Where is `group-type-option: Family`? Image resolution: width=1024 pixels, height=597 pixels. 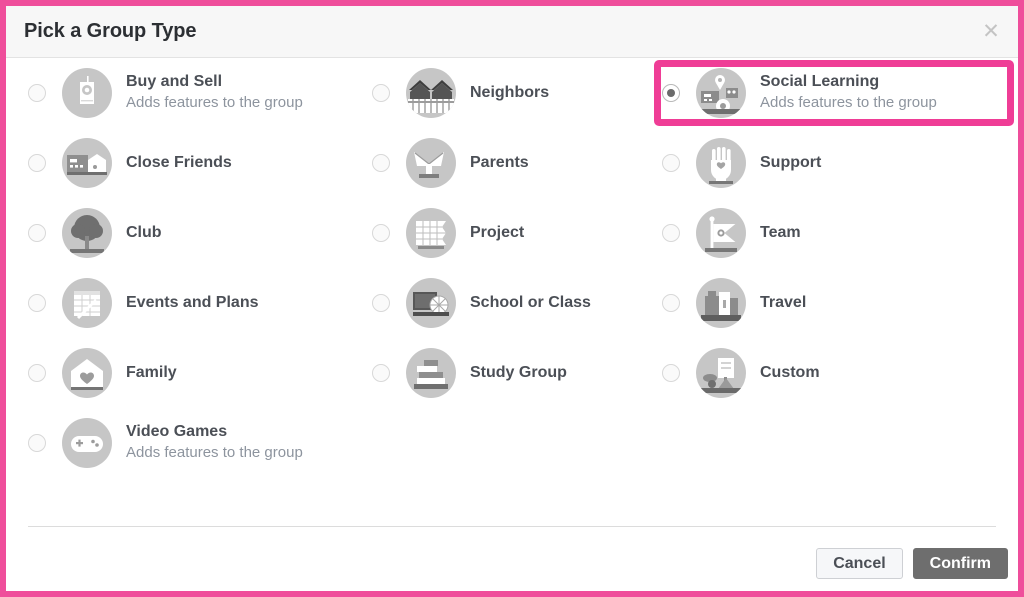
group-type-option: Family is located at coordinates (198, 373).